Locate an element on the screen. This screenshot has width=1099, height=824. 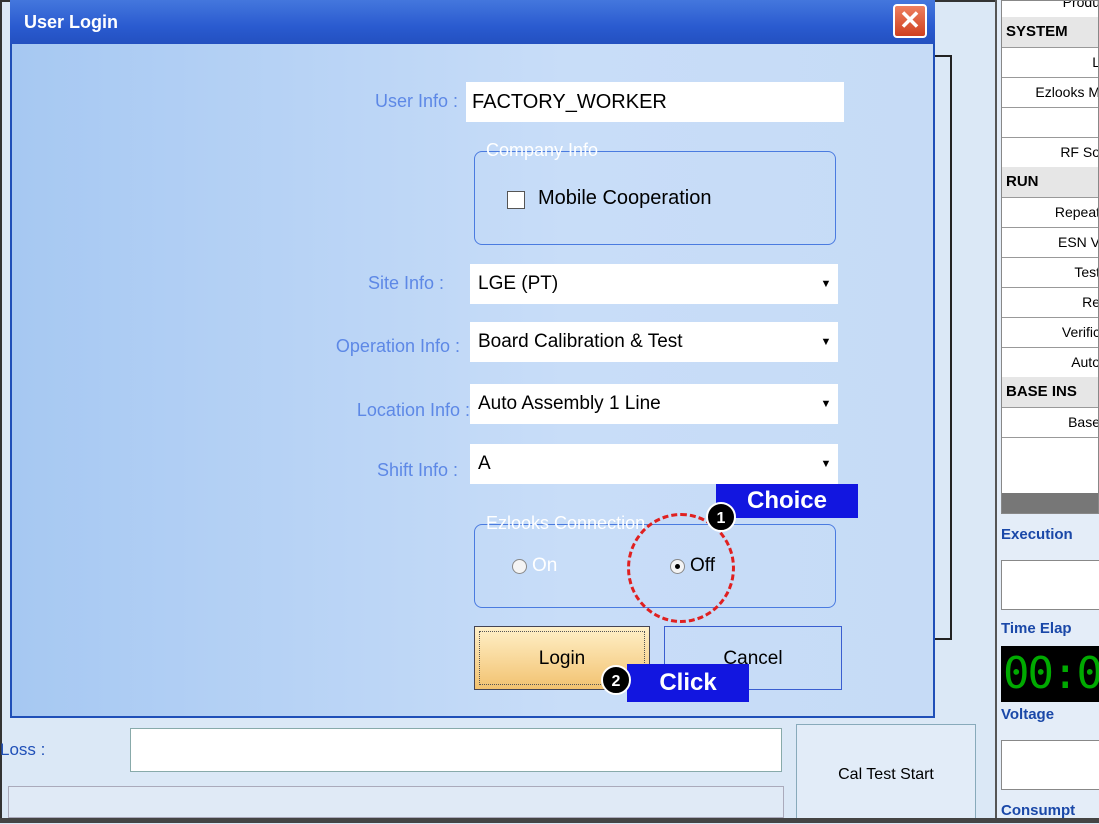
table-row: Produ is located at coordinates (1050, 9).